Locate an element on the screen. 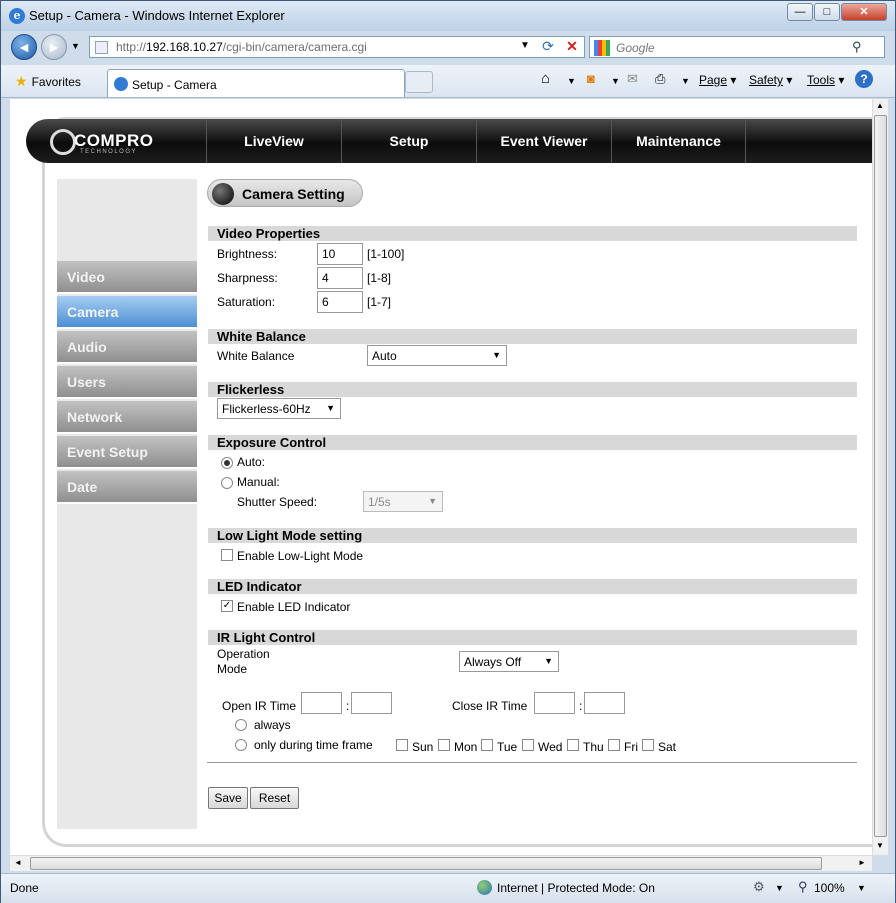 Image resolution: width=896 pixels, height=903 pixels. scroll-down-icon: ▼ is located at coordinates (880, 845).